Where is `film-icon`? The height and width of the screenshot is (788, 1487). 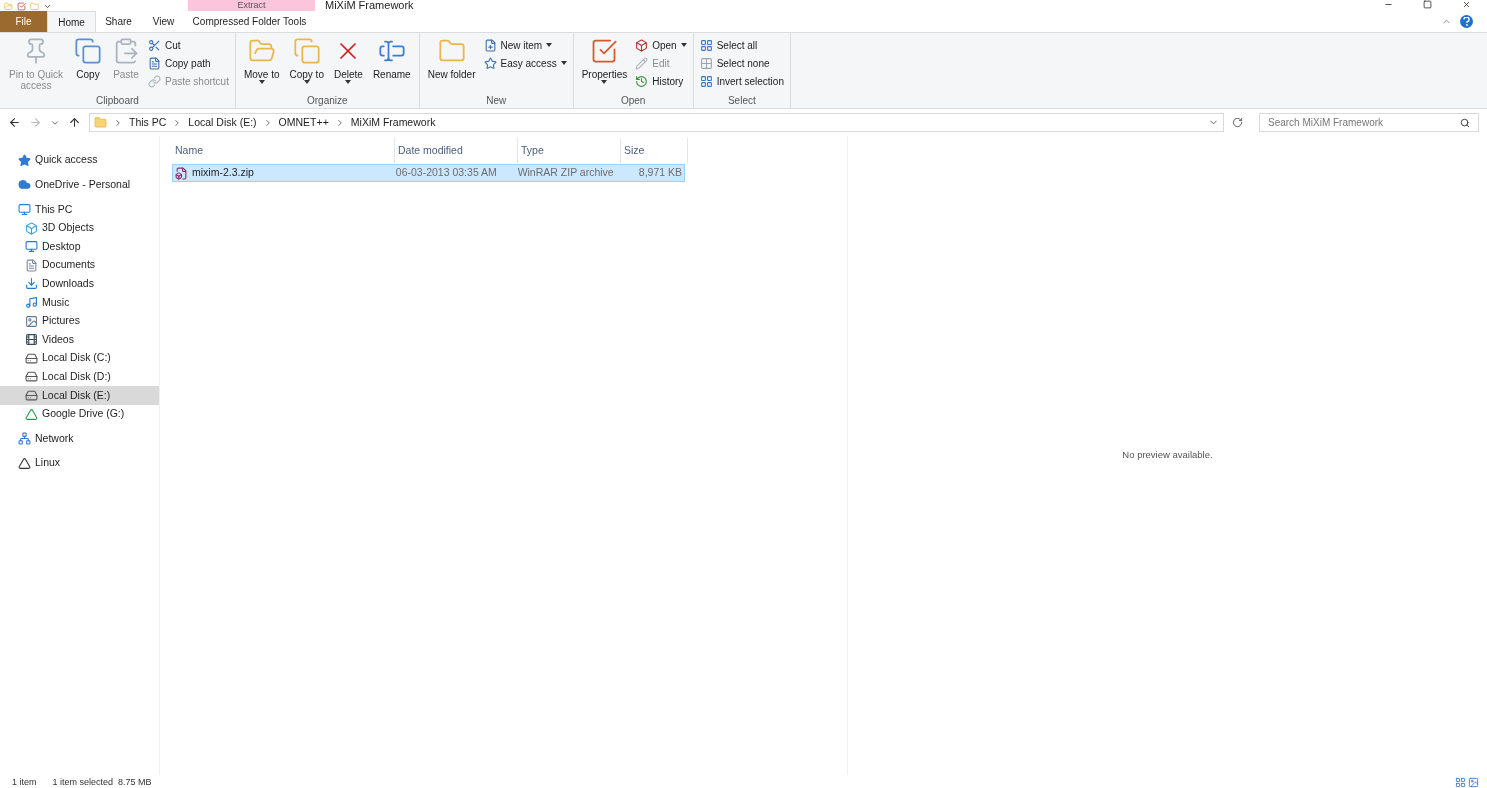
film-icon is located at coordinates (31, 340).